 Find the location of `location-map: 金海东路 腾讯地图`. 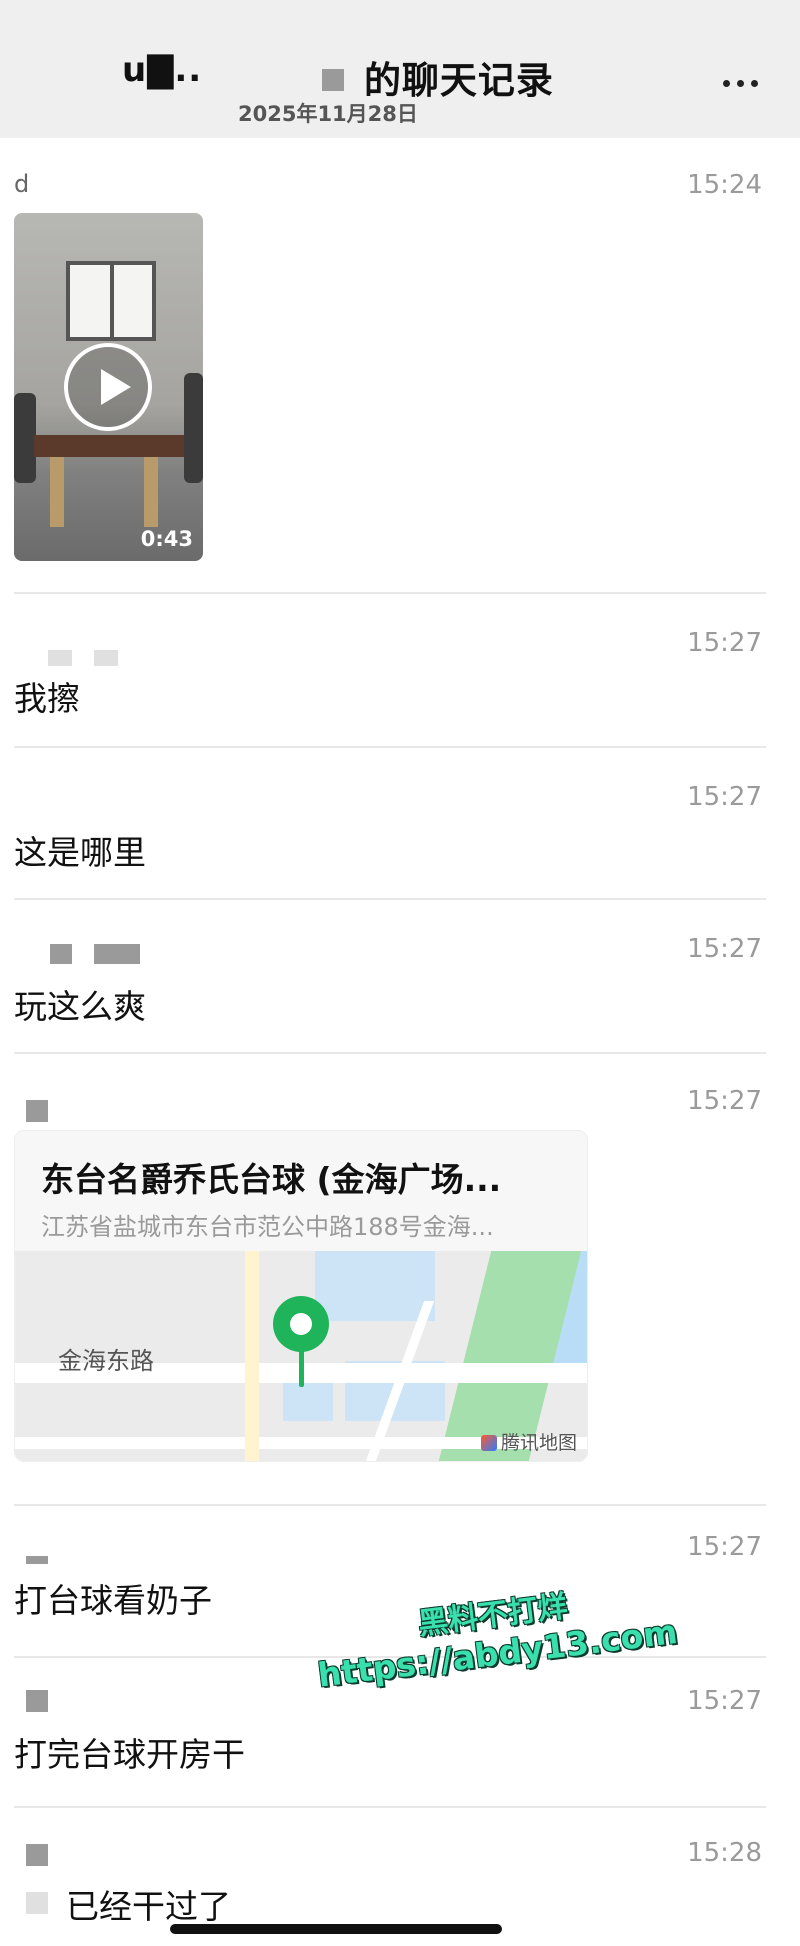

location-map: 金海东路 腾讯地图 is located at coordinates (301, 1356).